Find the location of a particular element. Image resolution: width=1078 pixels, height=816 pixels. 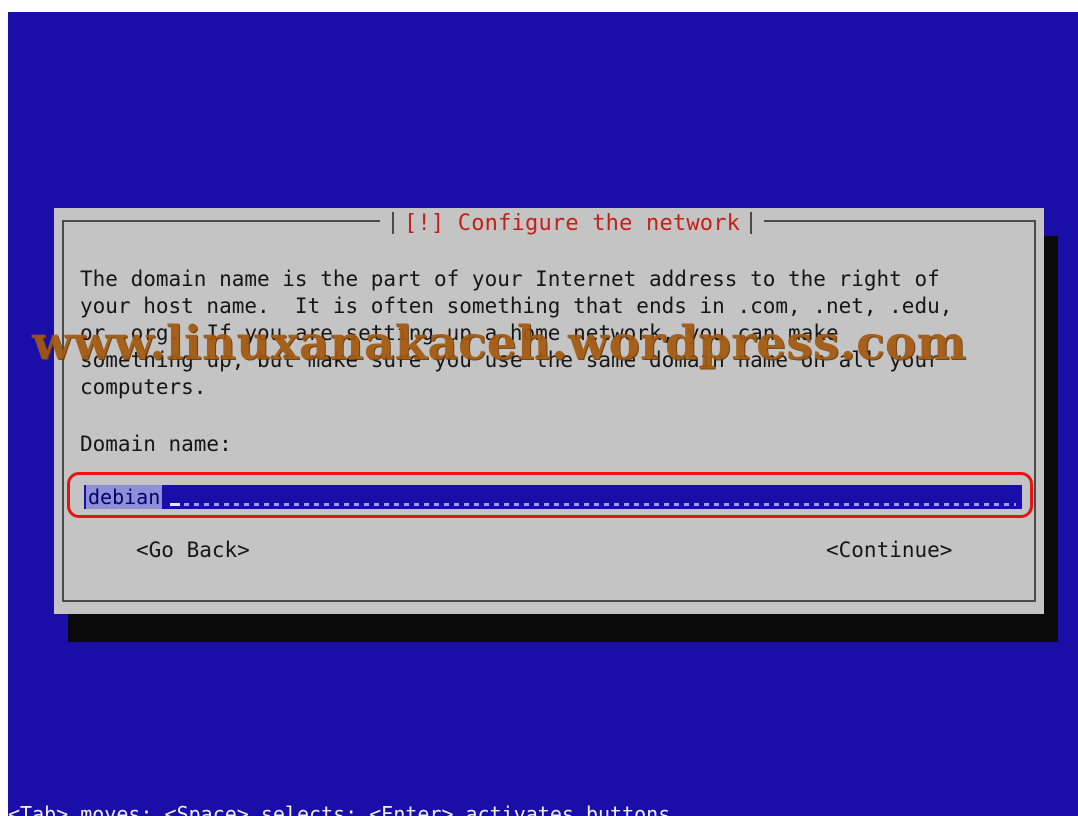

dialog-title: [!] Configure the network is located at coordinates (572, 223).